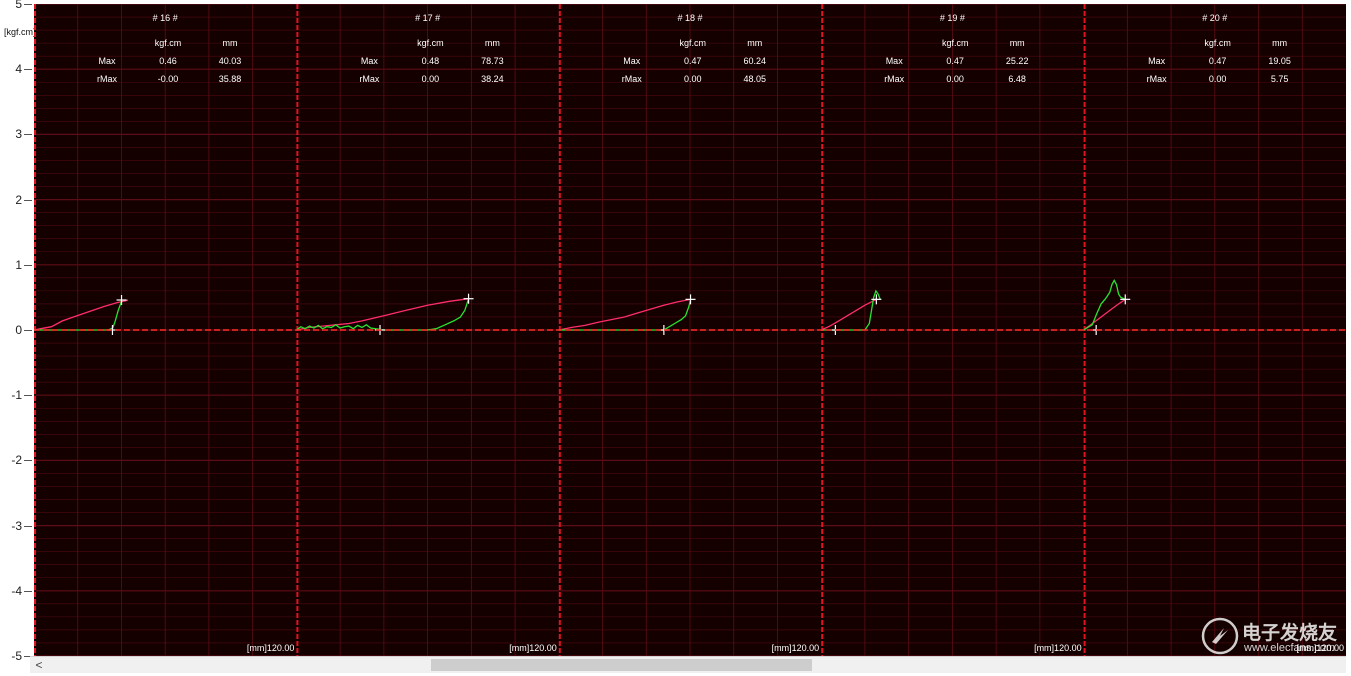  I want to click on row-mm-value: 19.05, so click(1279, 61).